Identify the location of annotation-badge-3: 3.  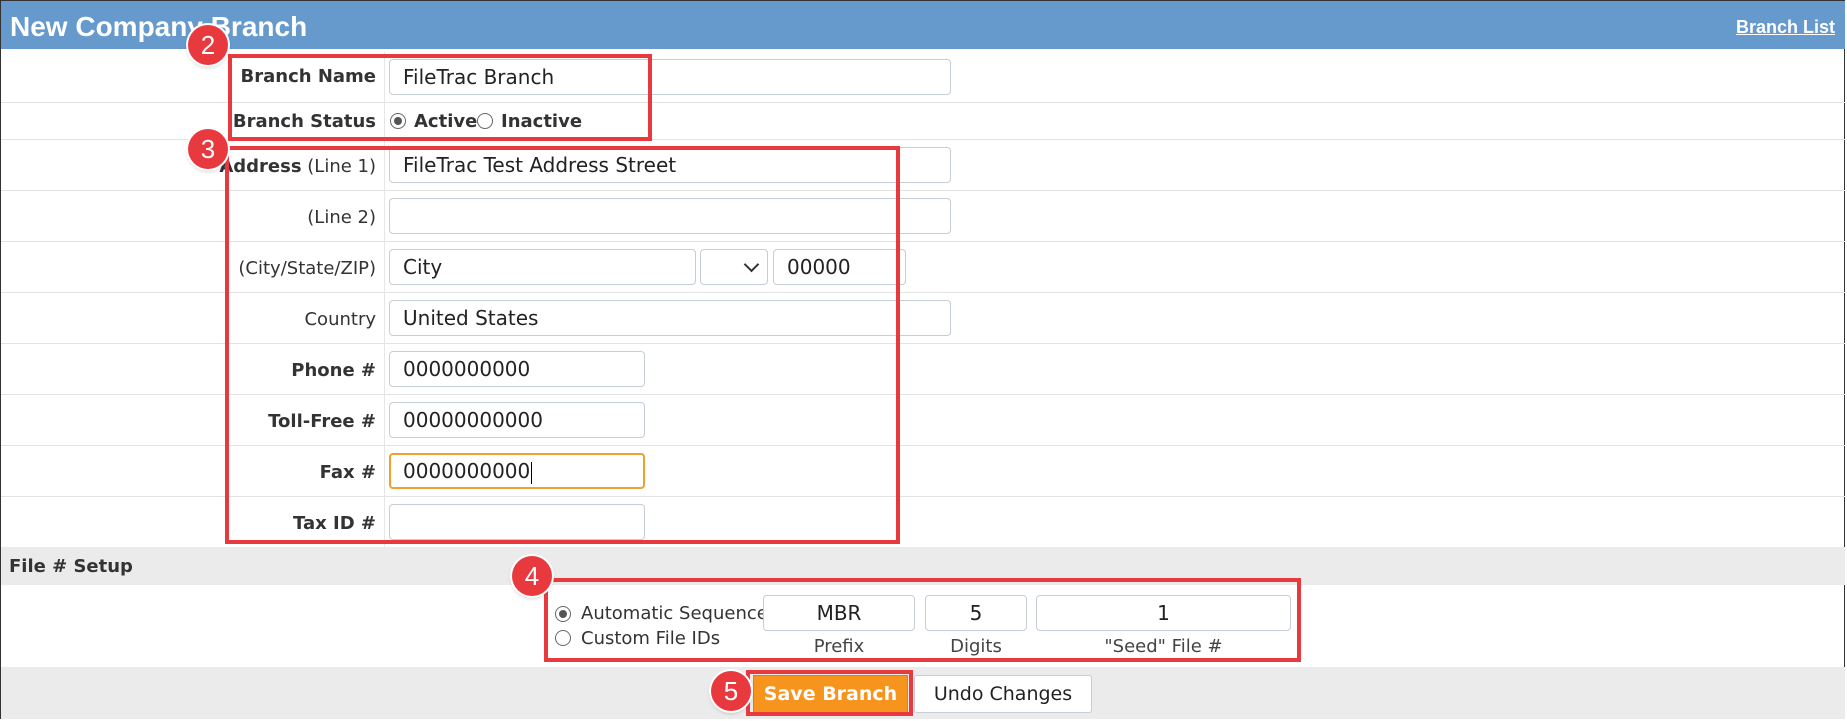
(208, 149).